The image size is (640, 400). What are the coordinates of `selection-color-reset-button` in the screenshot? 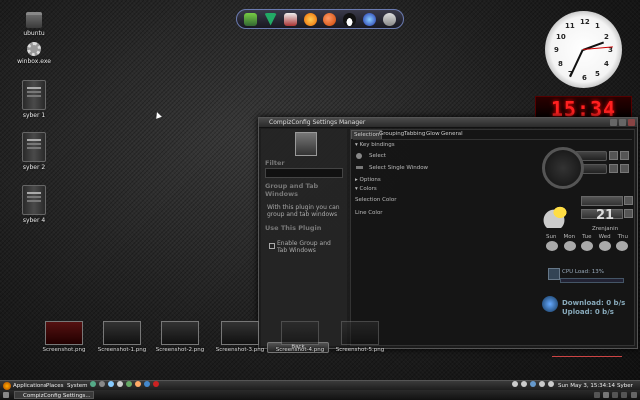 It's located at (628, 200).